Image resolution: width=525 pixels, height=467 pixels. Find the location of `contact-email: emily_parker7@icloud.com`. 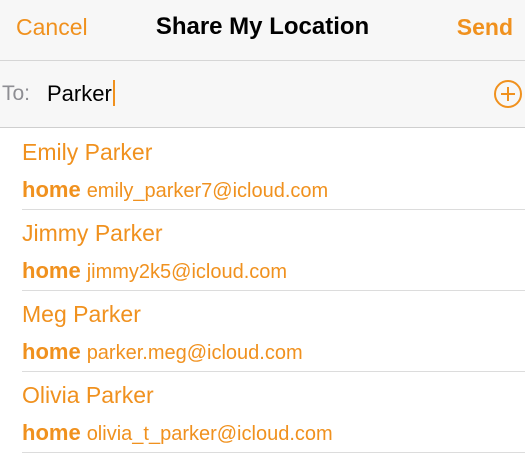

contact-email: emily_parker7@icloud.com is located at coordinates (207, 191).